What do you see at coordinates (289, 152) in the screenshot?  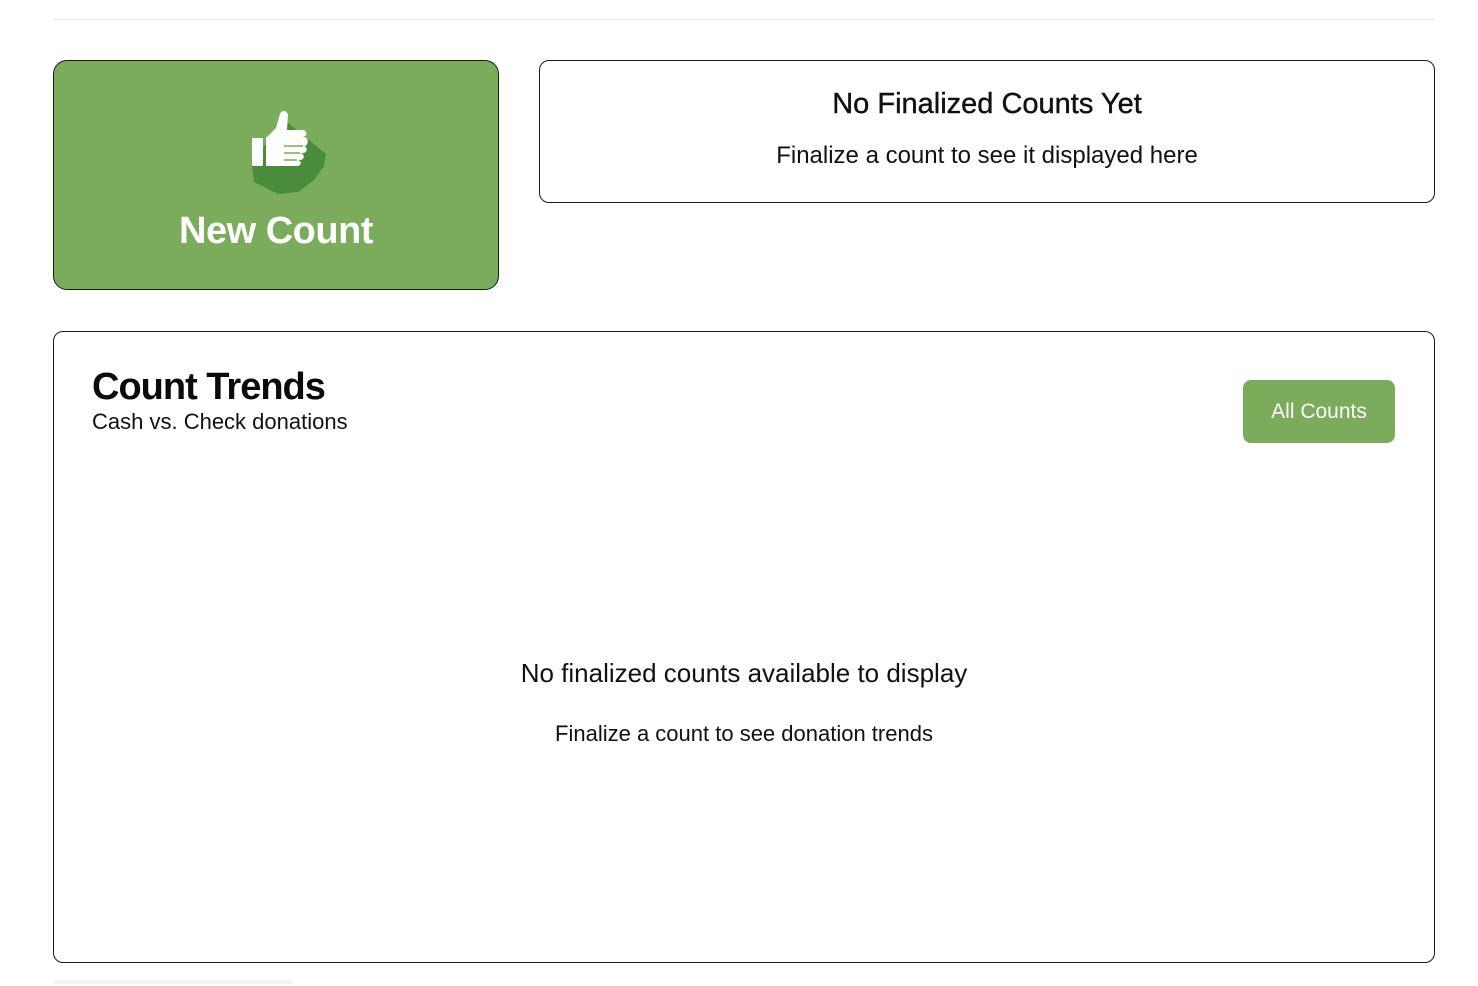 I see `thumbs-up-icon` at bounding box center [289, 152].